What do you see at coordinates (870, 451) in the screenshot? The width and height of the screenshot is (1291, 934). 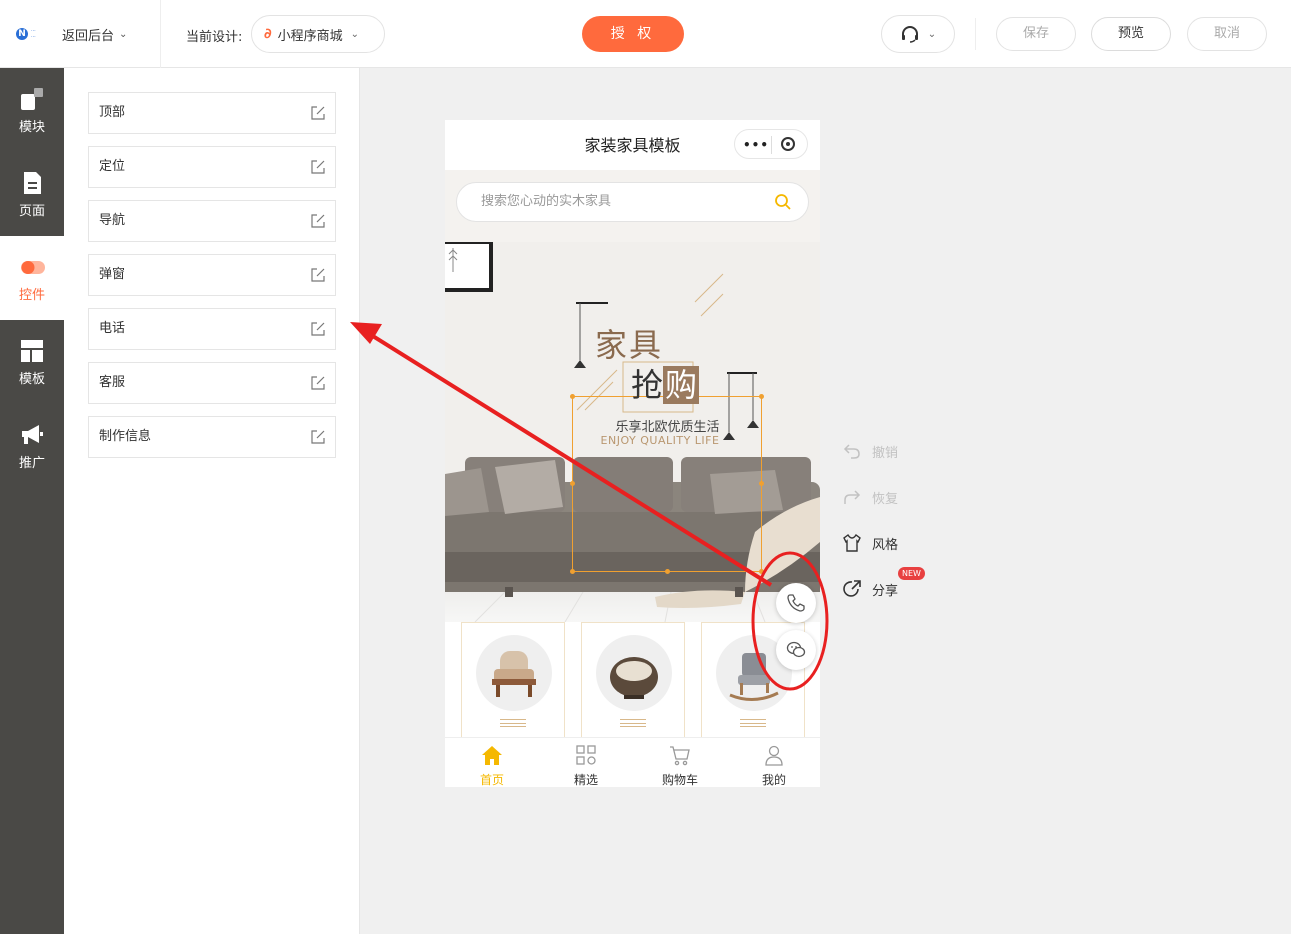 I see `undo-button: 撤销` at bounding box center [870, 451].